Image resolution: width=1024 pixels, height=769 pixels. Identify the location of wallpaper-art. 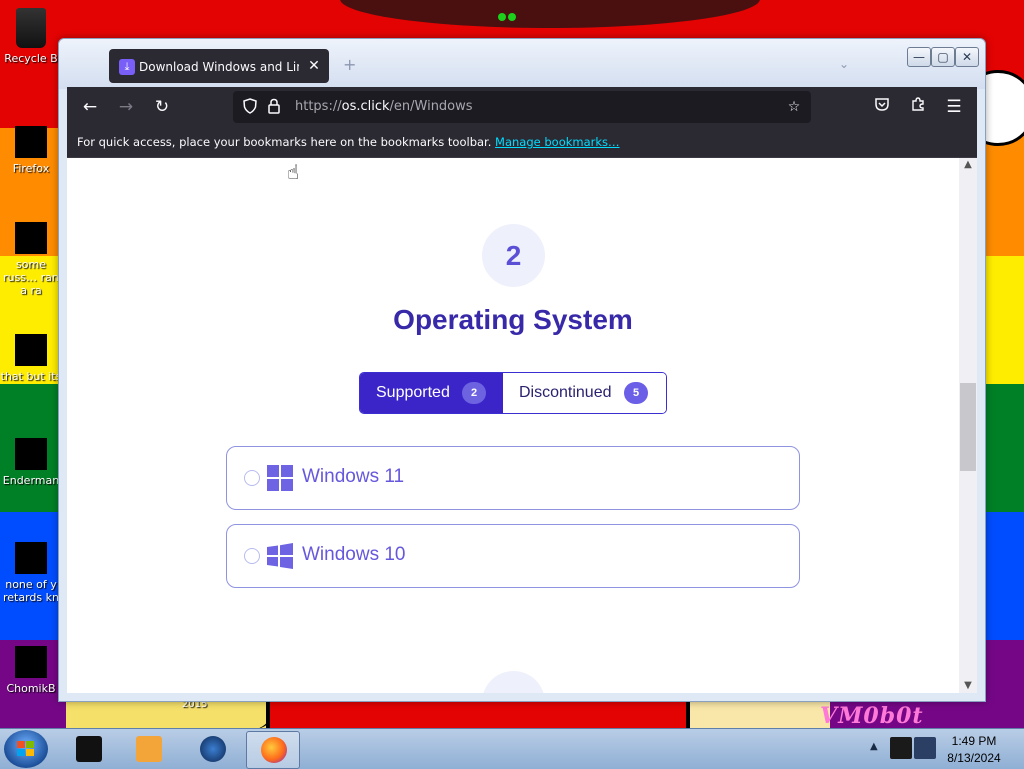
(448, 715).